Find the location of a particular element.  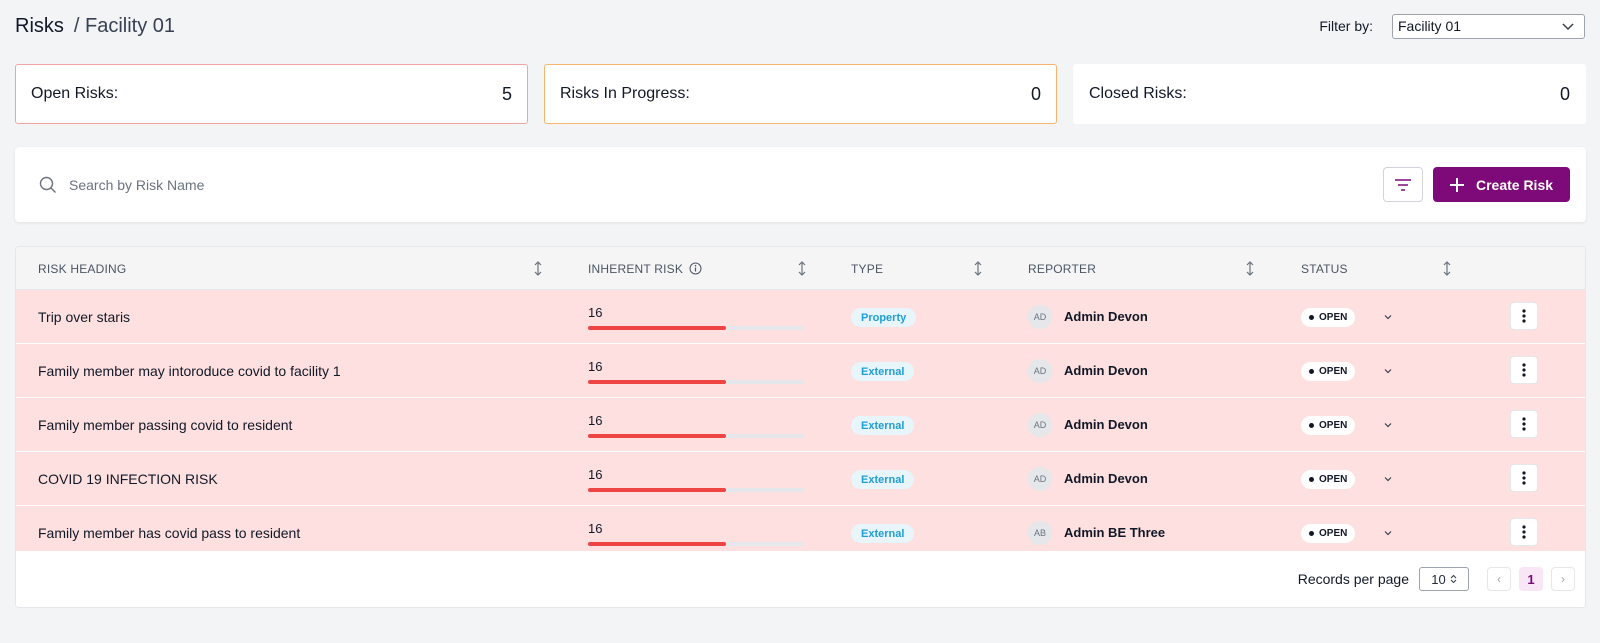

stat-value: 5 is located at coordinates (506, 93).